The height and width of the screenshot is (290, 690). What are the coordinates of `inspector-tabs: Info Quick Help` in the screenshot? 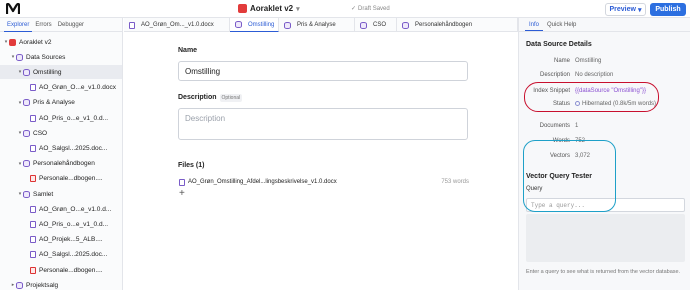 It's located at (604, 25).